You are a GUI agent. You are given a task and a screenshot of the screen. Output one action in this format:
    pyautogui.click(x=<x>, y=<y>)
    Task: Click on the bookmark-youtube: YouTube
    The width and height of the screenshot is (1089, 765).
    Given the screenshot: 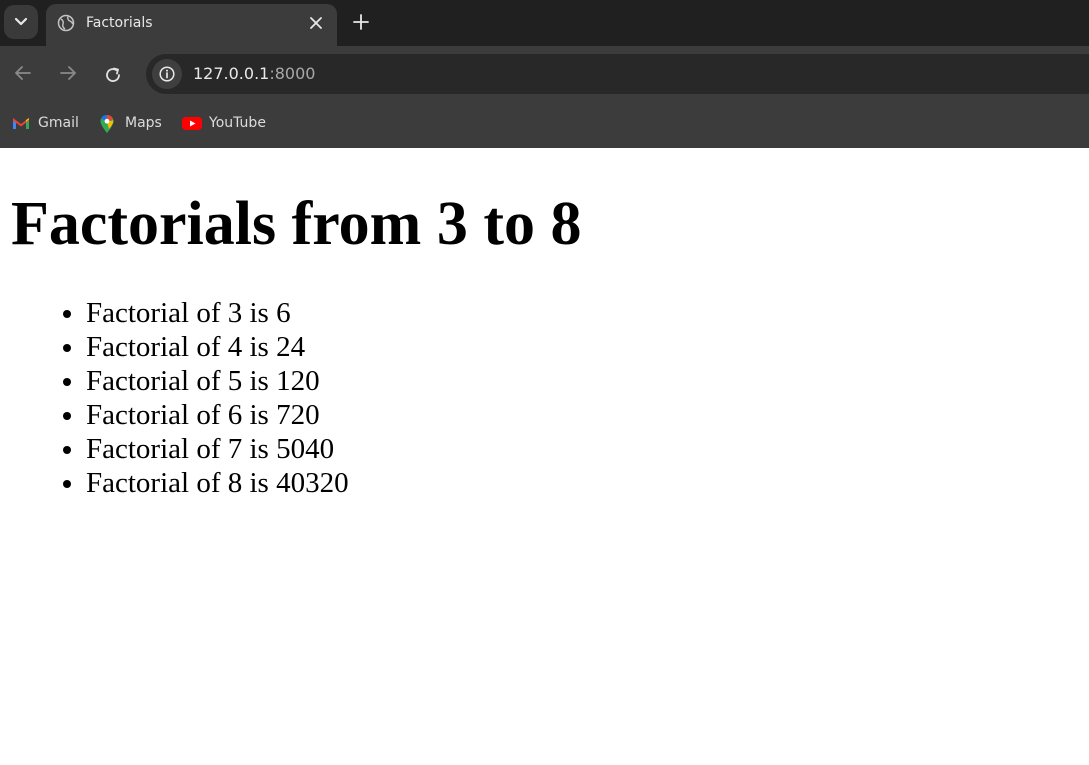 What is the action you would take?
    pyautogui.click(x=227, y=123)
    